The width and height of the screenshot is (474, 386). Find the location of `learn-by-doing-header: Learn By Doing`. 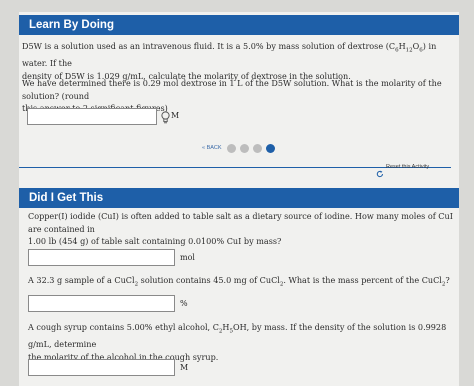

learn-by-doing-header: Learn By Doing is located at coordinates (239, 25).